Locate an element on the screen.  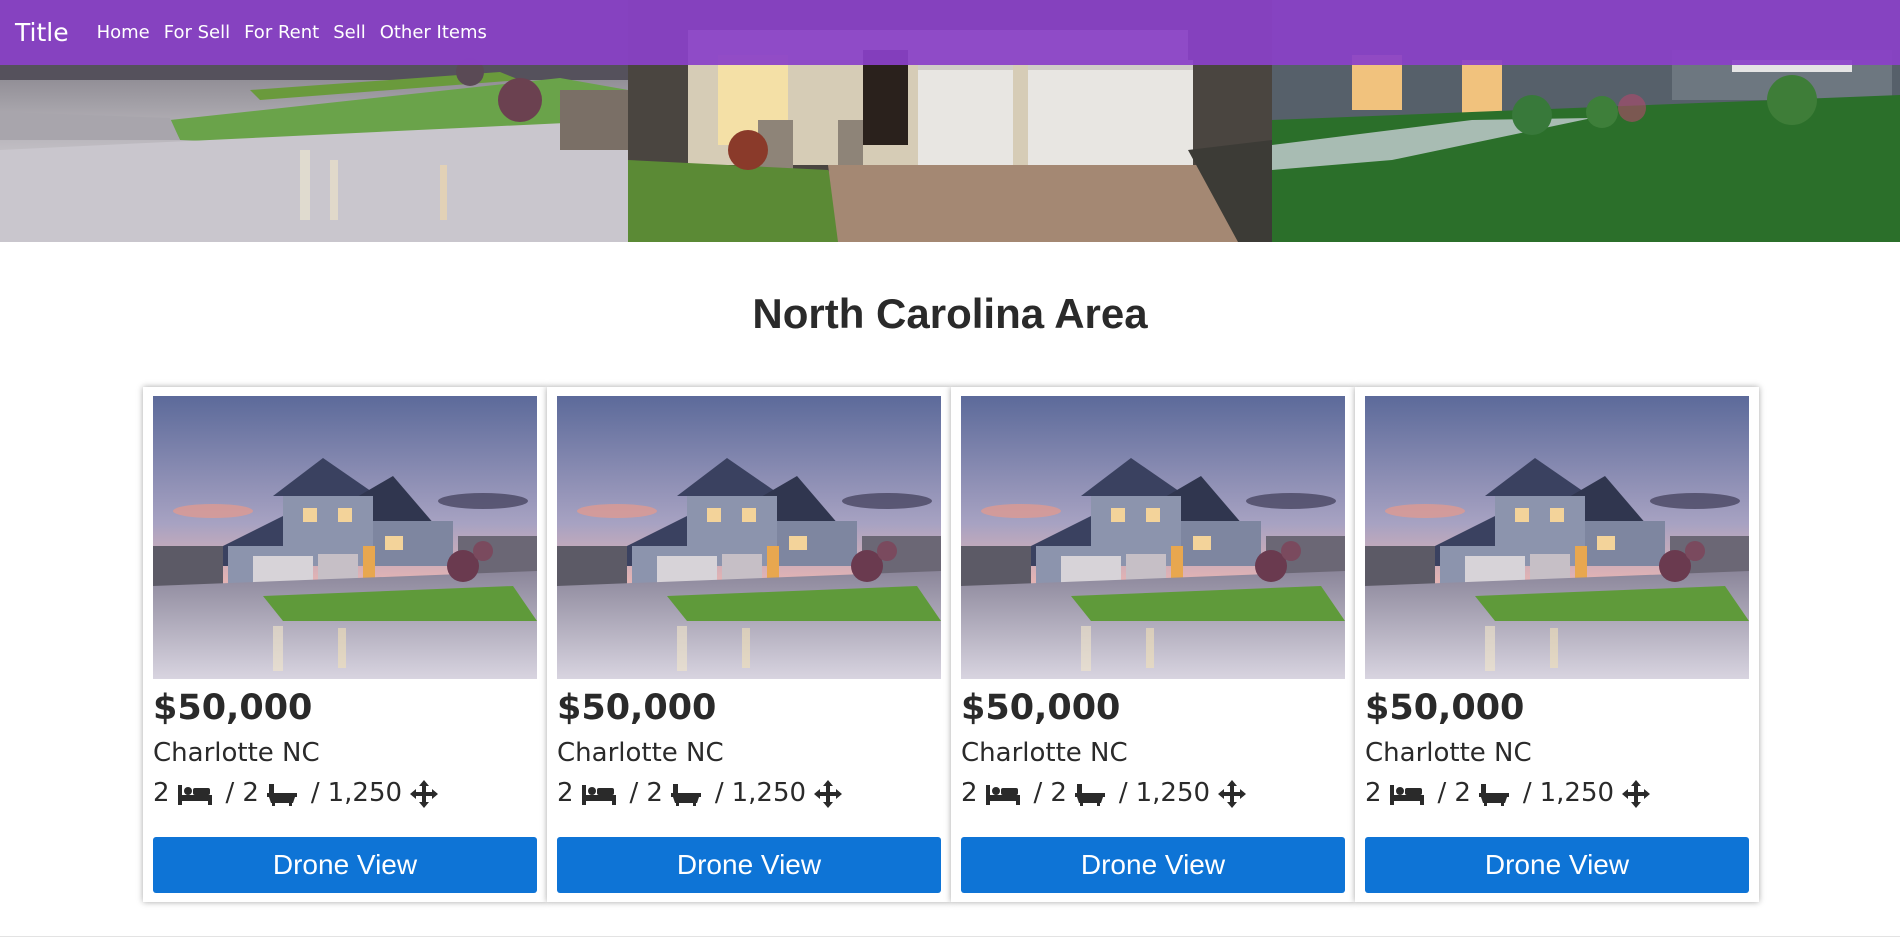
nav-home: Home is located at coordinates (123, 32).